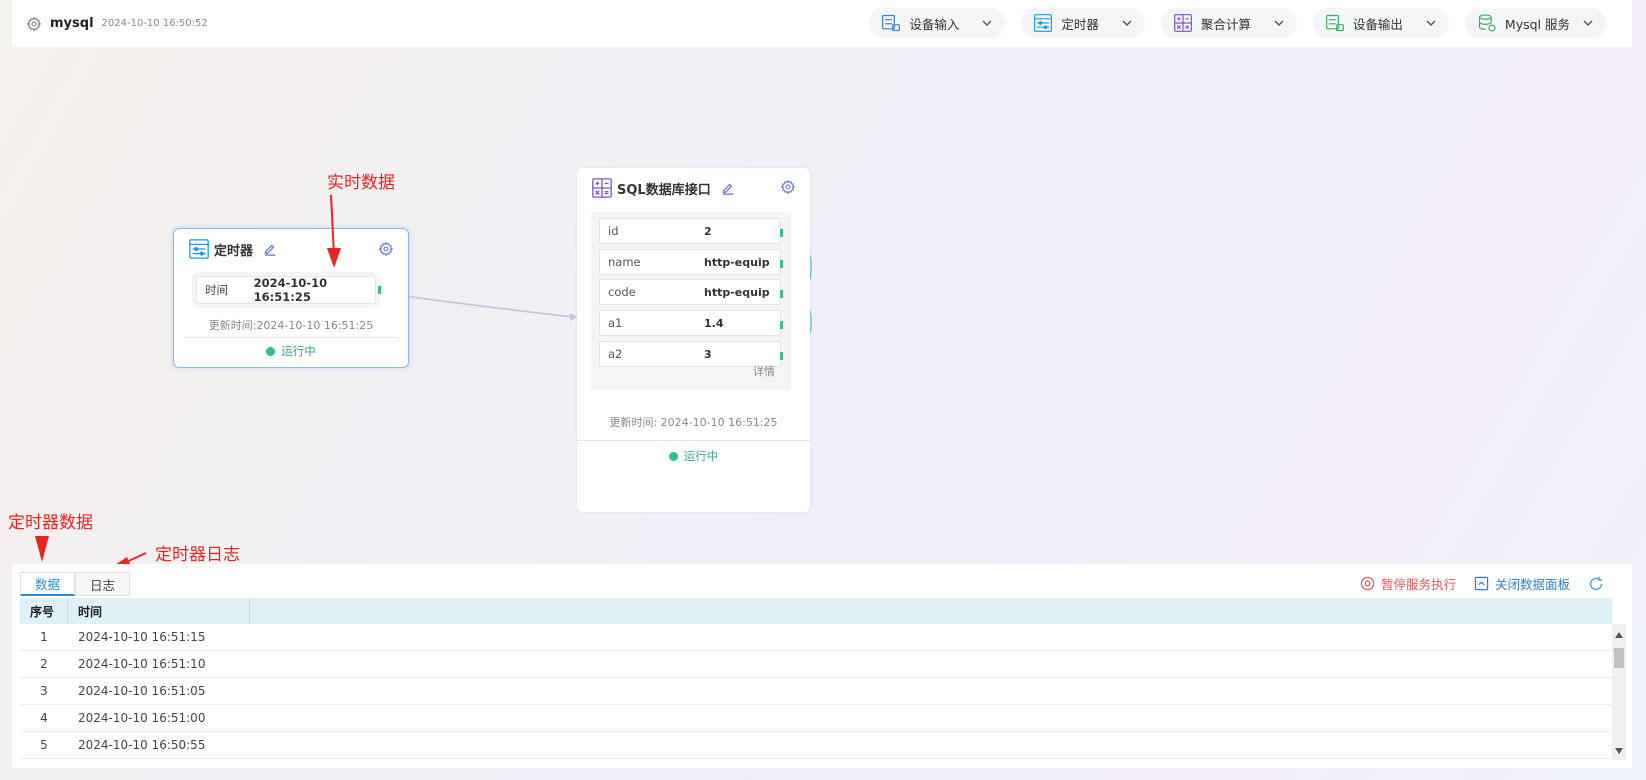  Describe the element at coordinates (816, 637) in the screenshot. I see `table-row: 1 2024-10-10 16:51:15` at that location.